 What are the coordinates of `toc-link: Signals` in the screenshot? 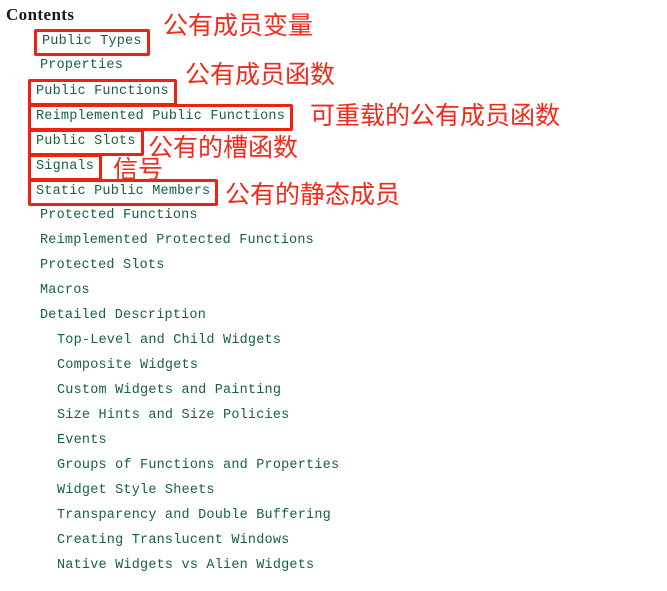 It's located at (65, 167).